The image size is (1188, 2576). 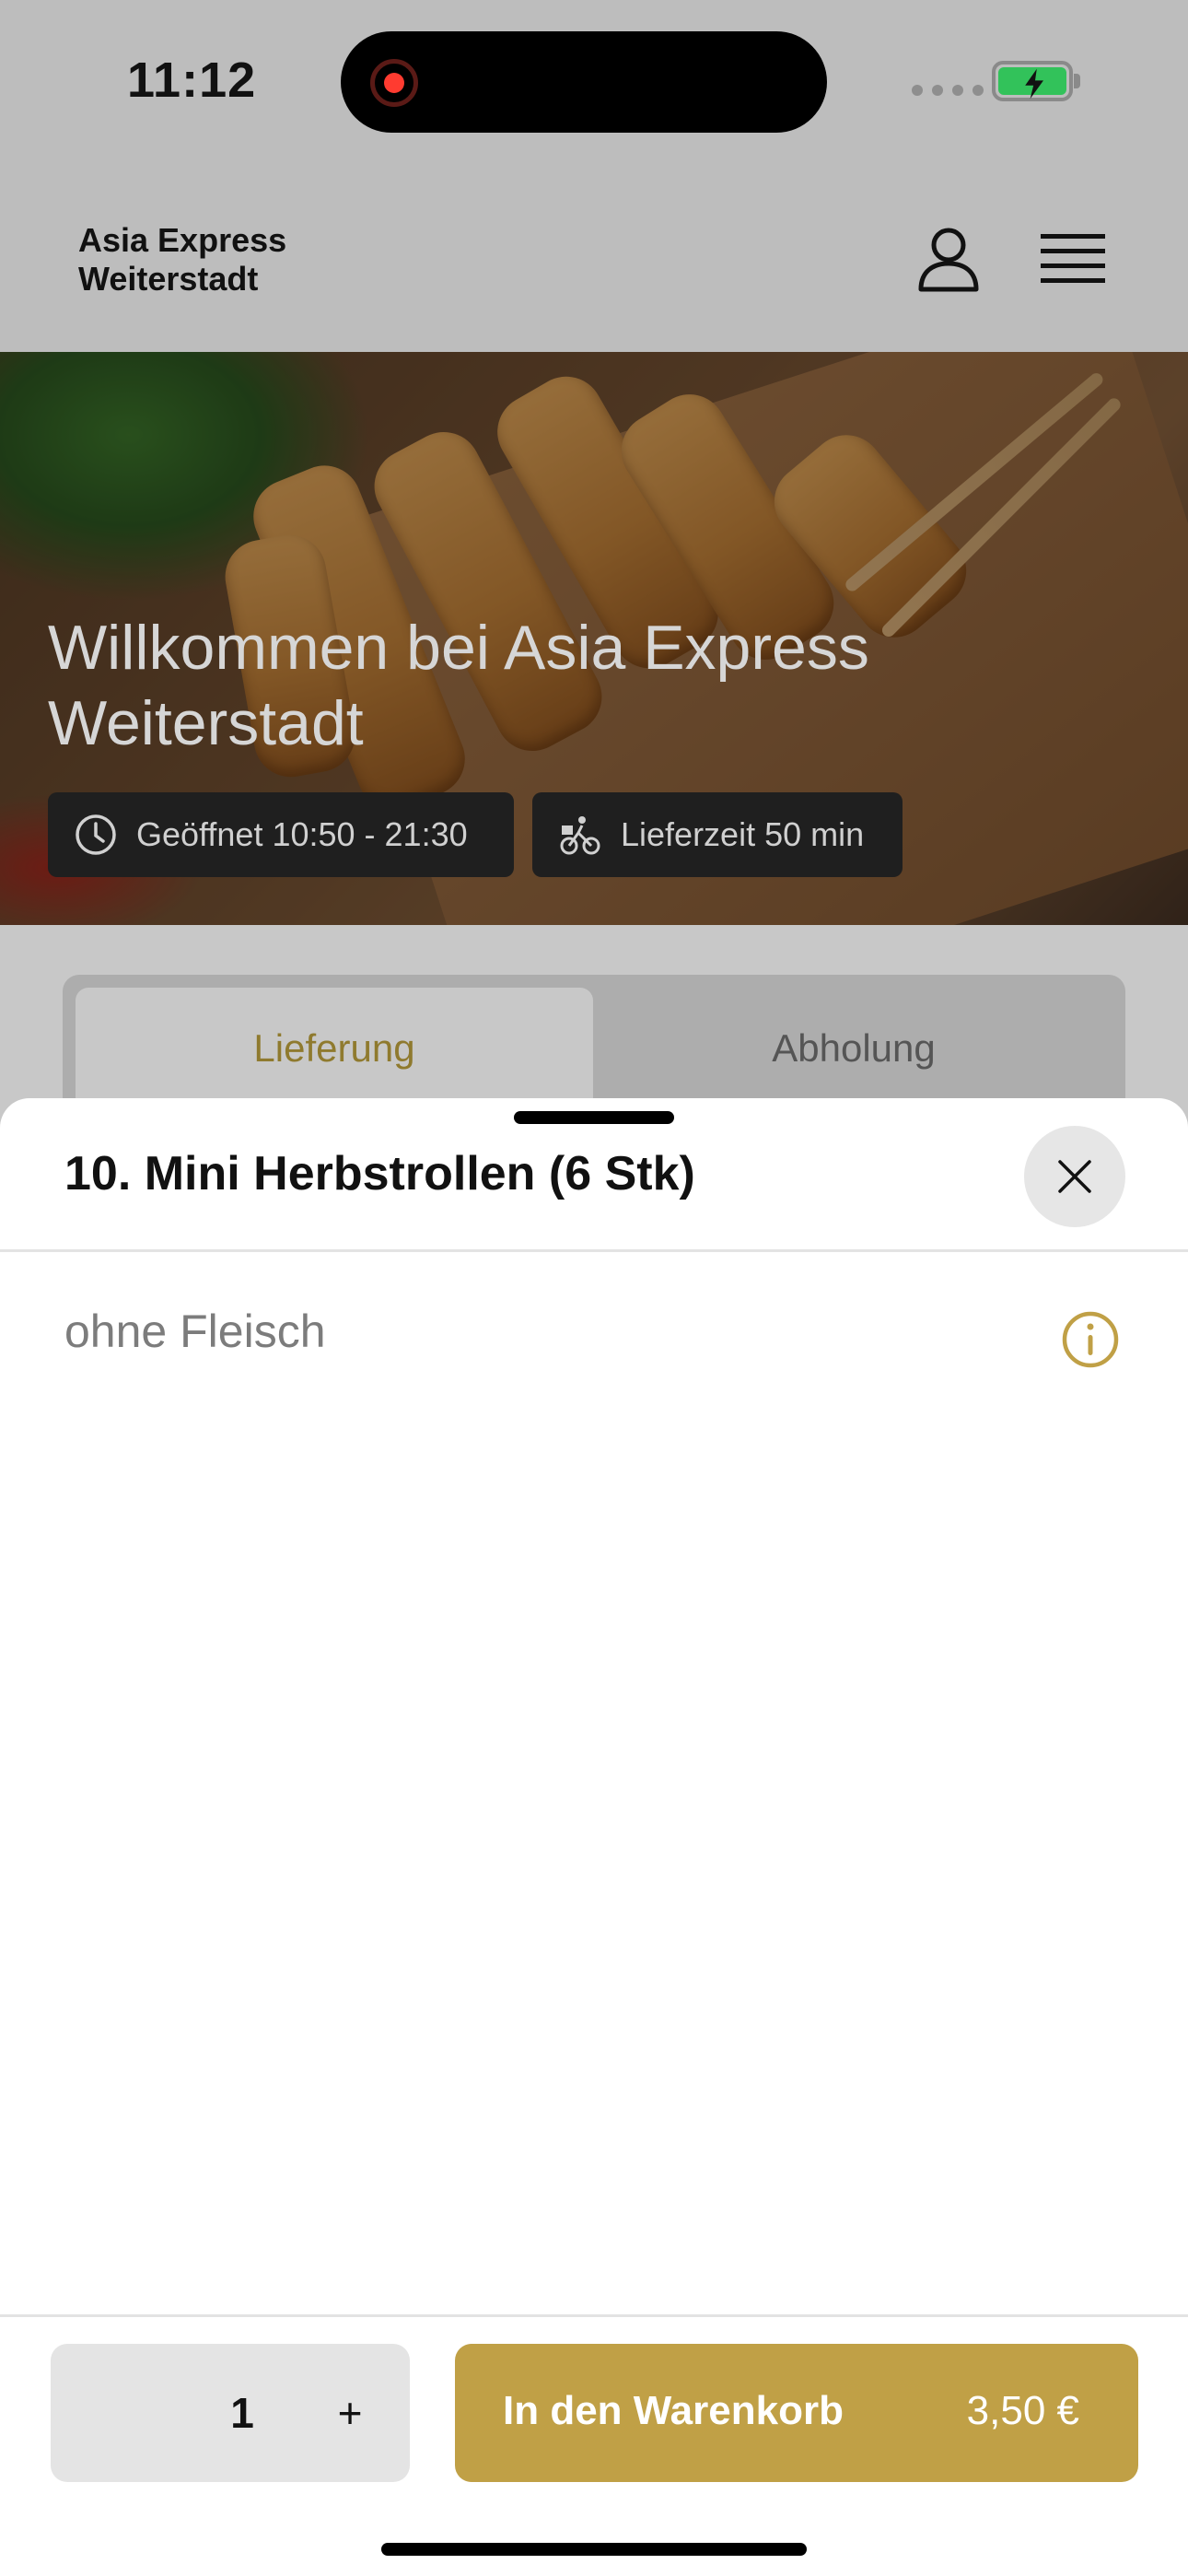 I want to click on sheet-grabber, so click(x=594, y=1117).